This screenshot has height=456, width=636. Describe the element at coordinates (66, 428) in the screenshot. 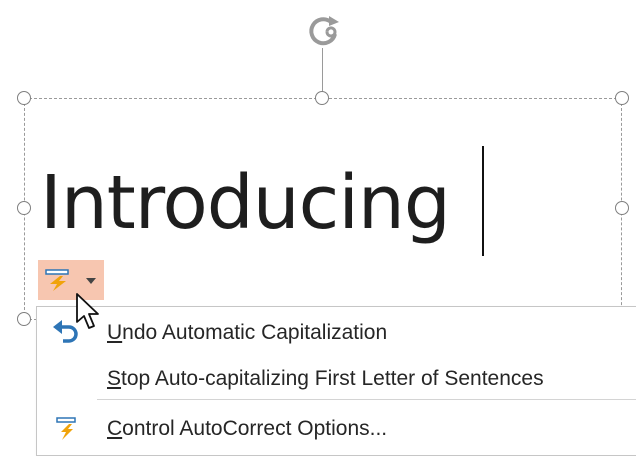

I see `autocorrect-options-icon` at that location.